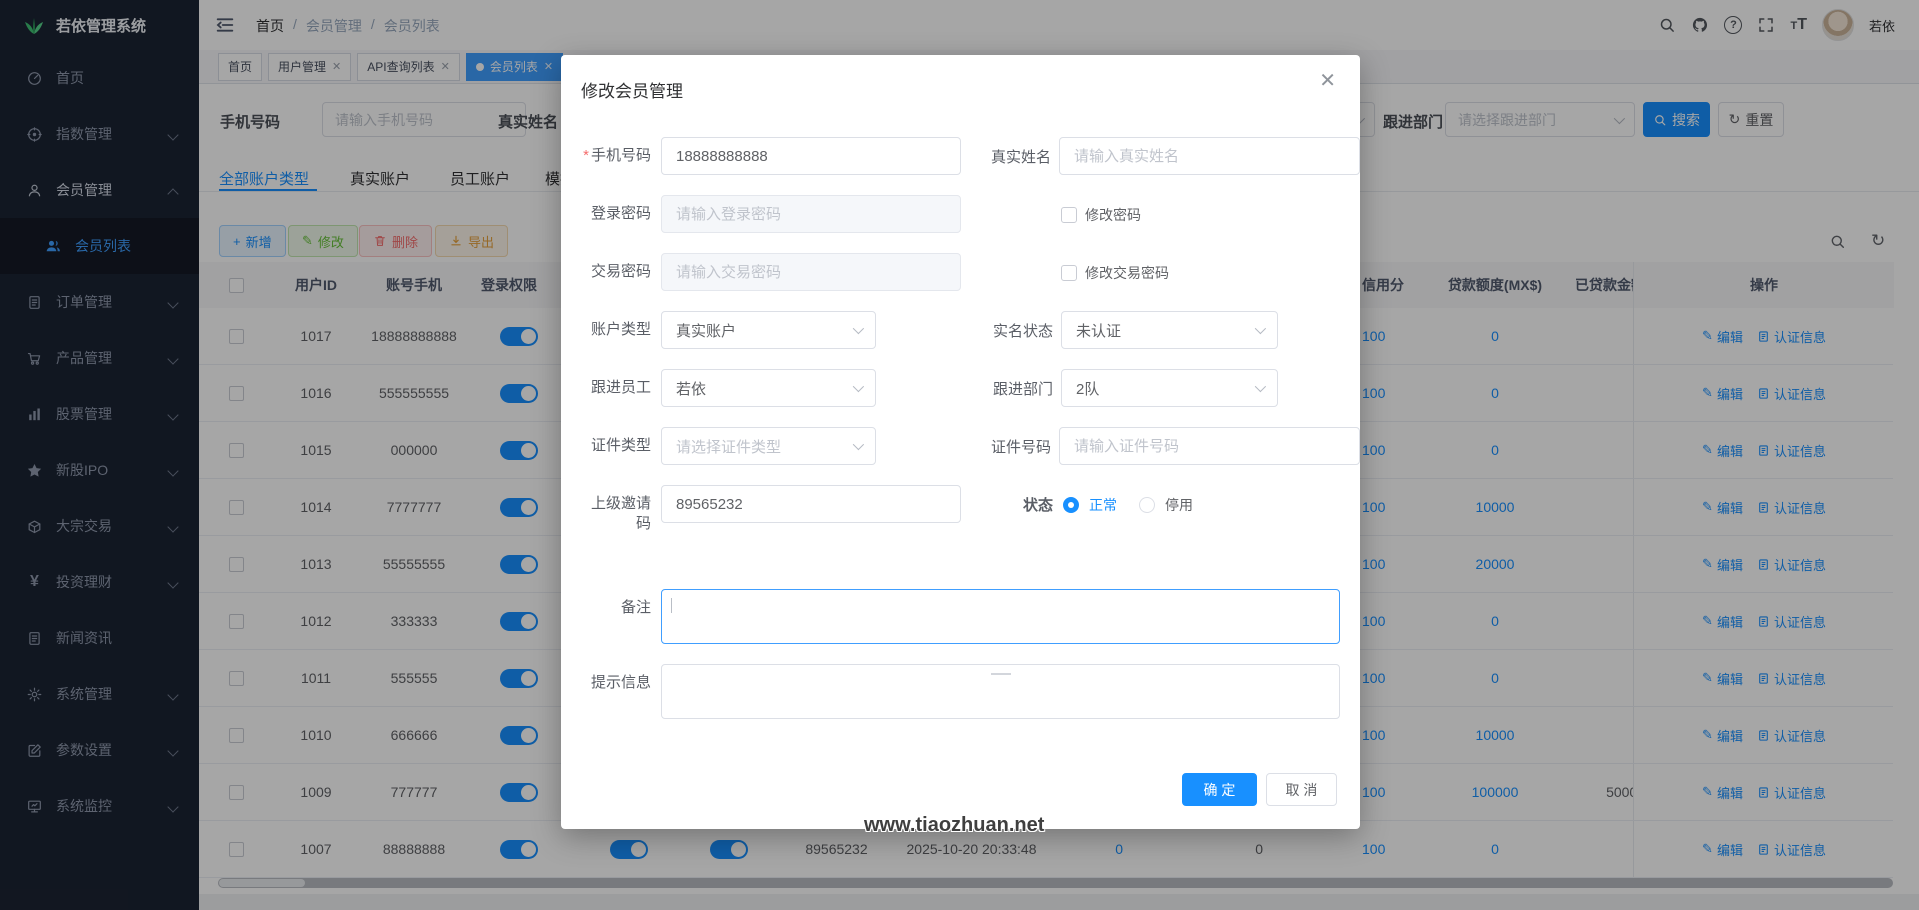 The height and width of the screenshot is (910, 1919). Describe the element at coordinates (1115, 268) in the screenshot. I see `change-trade-password-checkbox: 修改交易密码` at that location.